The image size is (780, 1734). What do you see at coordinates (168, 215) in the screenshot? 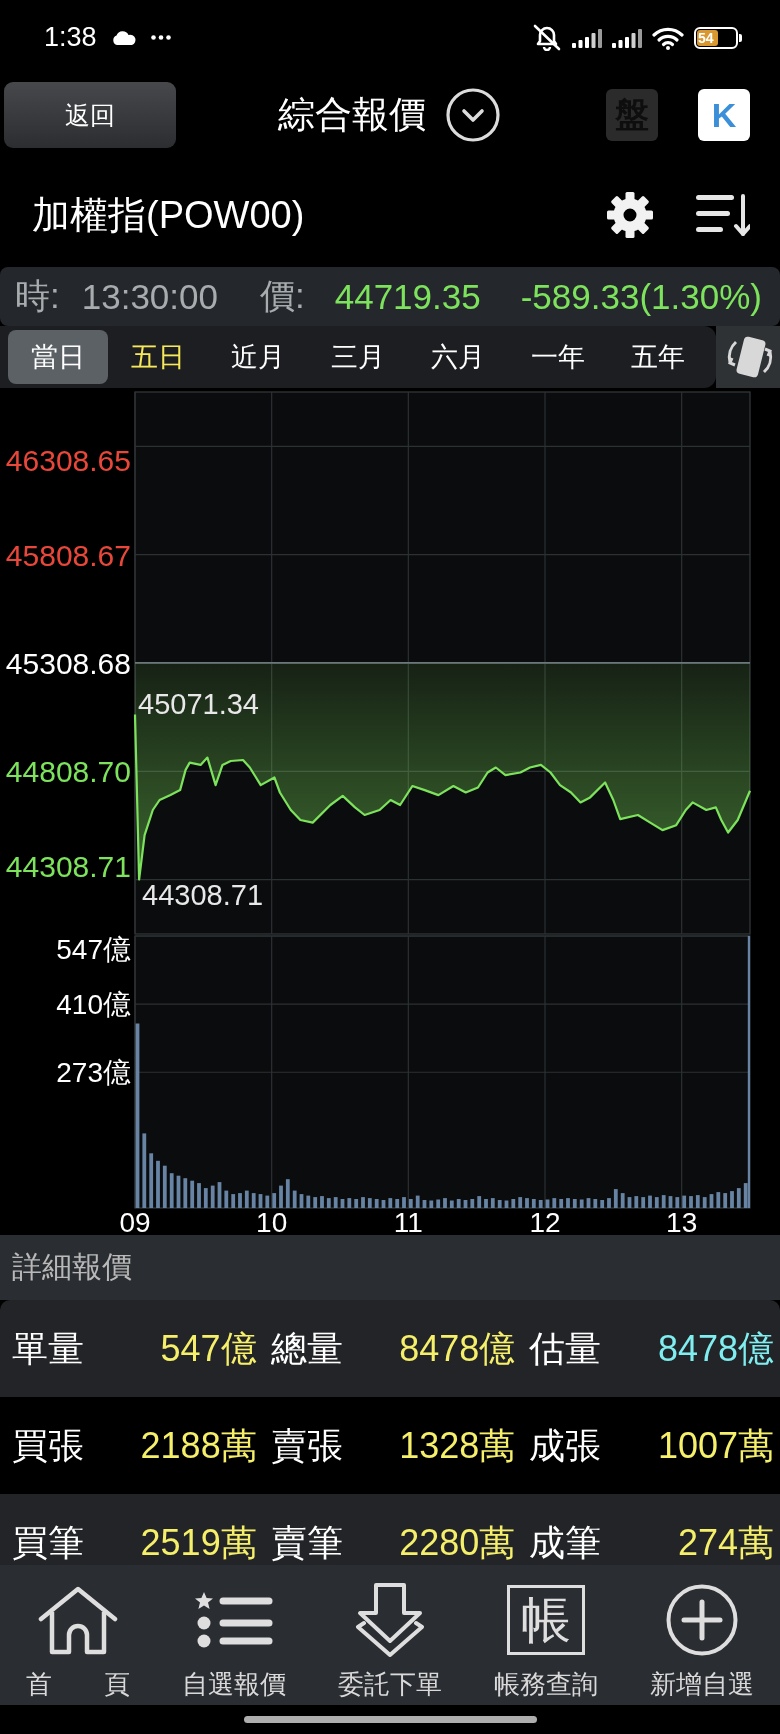
I see `instrument-name: 加權指(POW00)` at bounding box center [168, 215].